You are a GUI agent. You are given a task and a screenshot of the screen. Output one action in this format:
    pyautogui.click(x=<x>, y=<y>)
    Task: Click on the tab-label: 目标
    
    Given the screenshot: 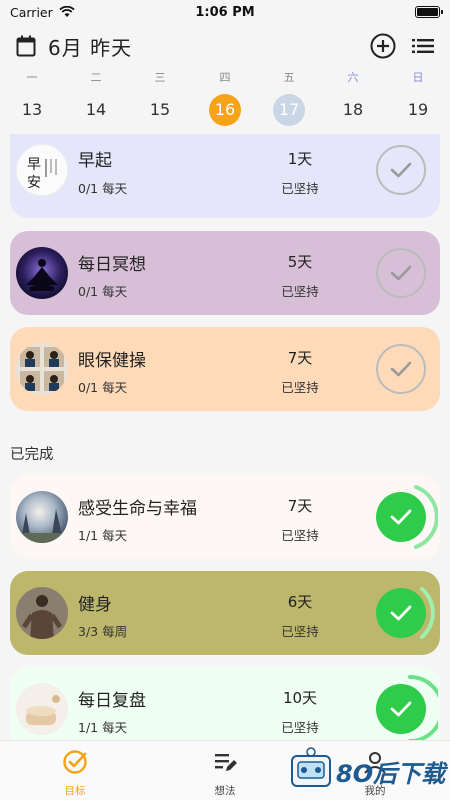 What is the action you would take?
    pyautogui.click(x=75, y=791)
    